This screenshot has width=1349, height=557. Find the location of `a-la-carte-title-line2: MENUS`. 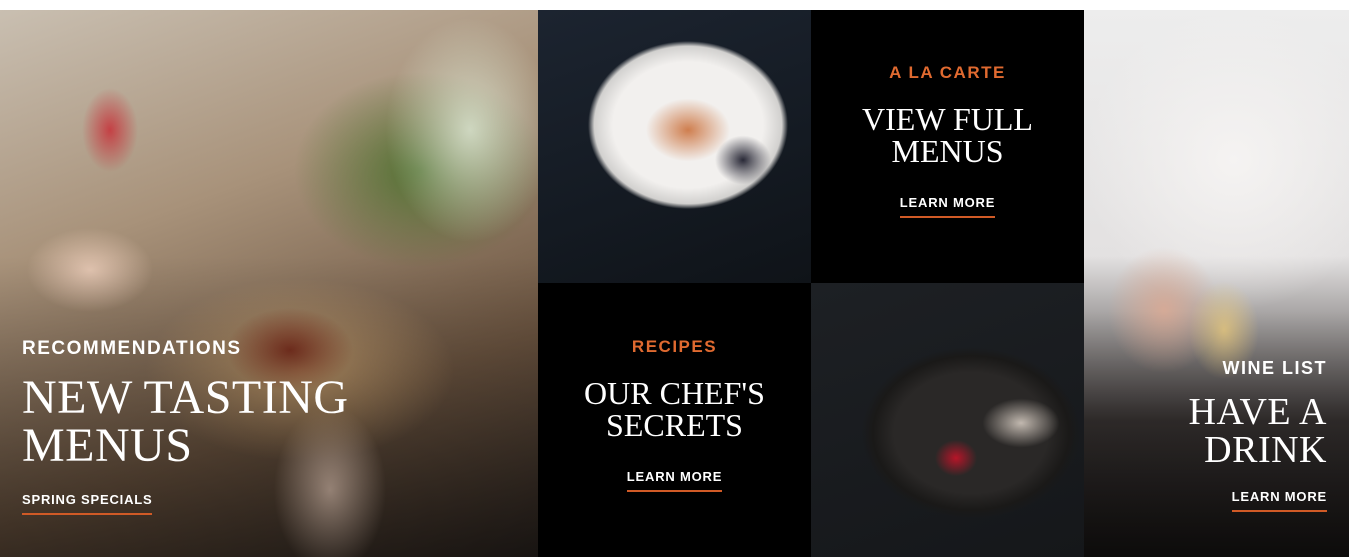

a-la-carte-title-line2: MENUS is located at coordinates (947, 151).